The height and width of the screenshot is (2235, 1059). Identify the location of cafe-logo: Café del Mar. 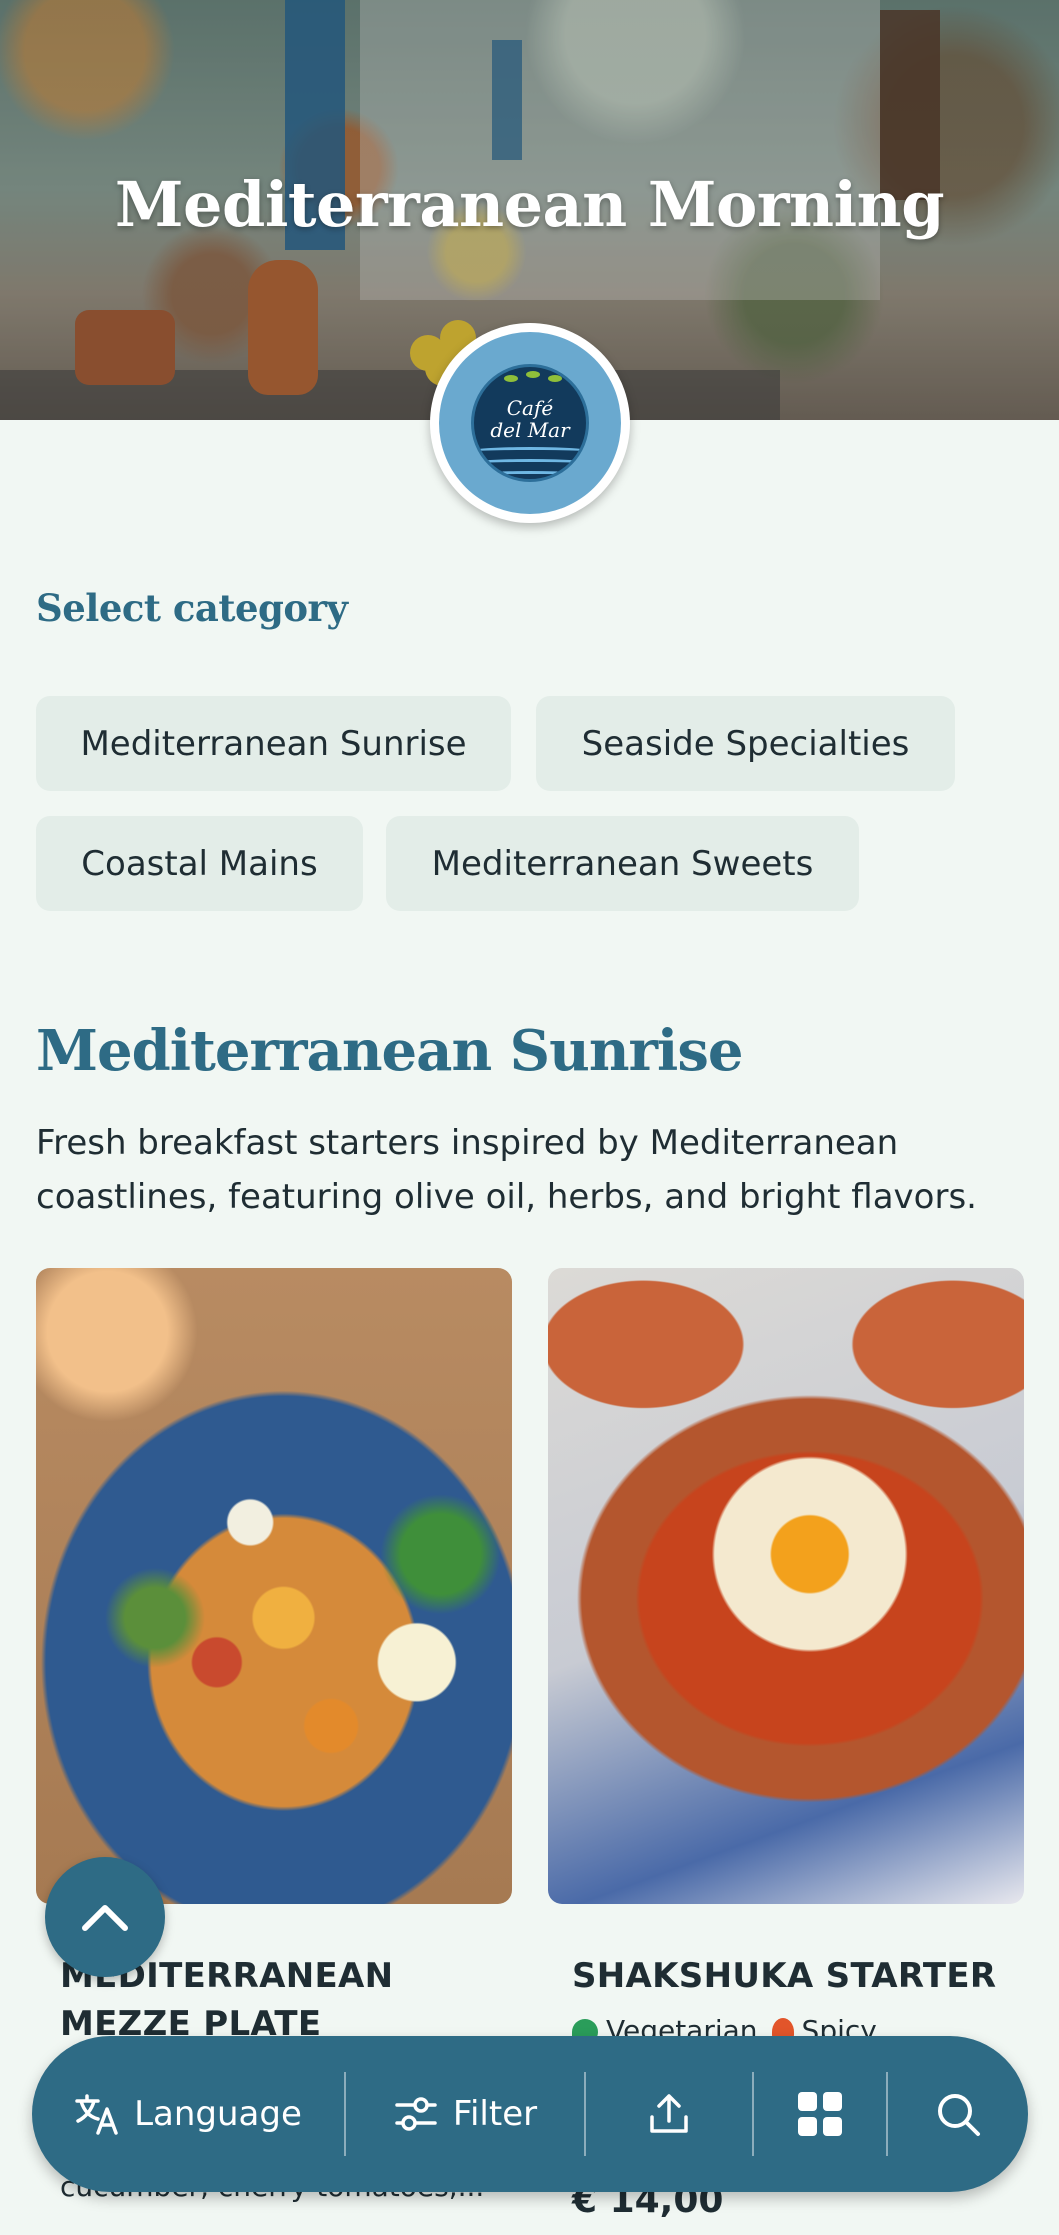
(530, 423).